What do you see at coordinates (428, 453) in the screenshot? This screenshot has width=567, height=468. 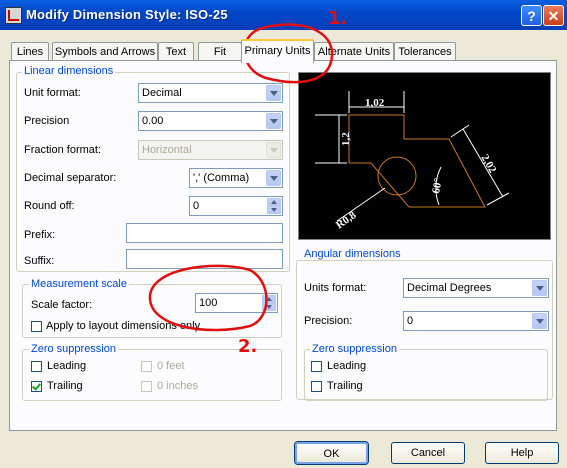 I see `cancel-button: Cancel` at bounding box center [428, 453].